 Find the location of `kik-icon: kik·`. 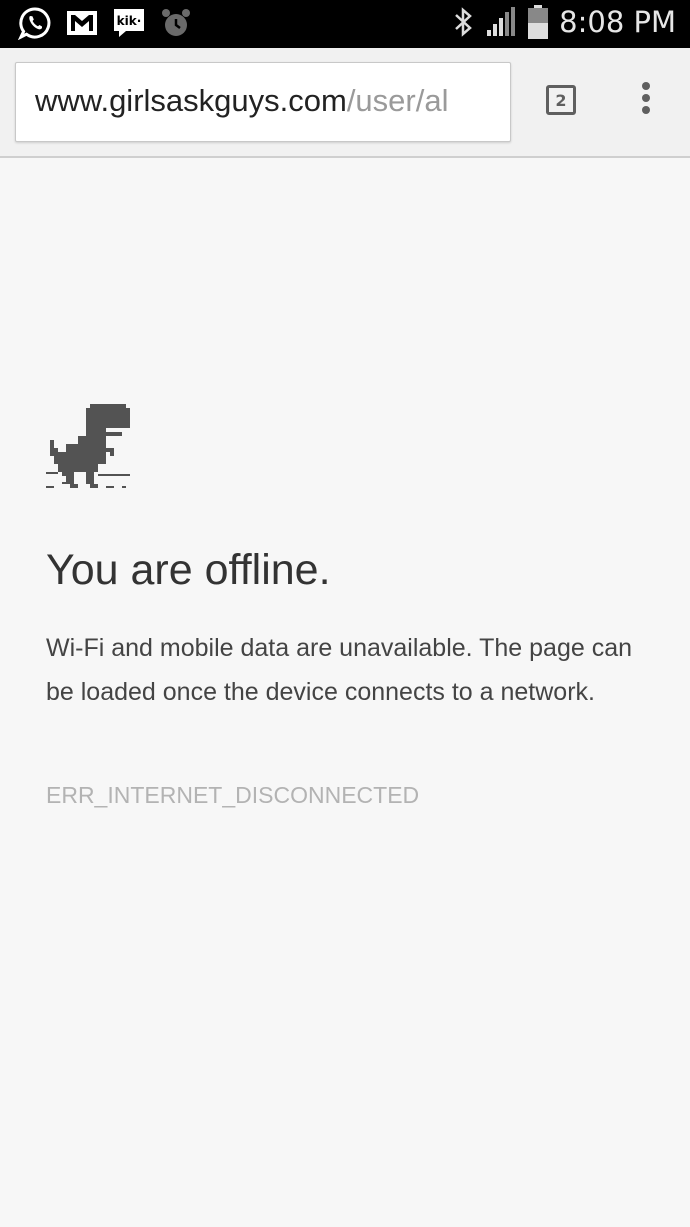

kik-icon: kik· is located at coordinates (129, 23).